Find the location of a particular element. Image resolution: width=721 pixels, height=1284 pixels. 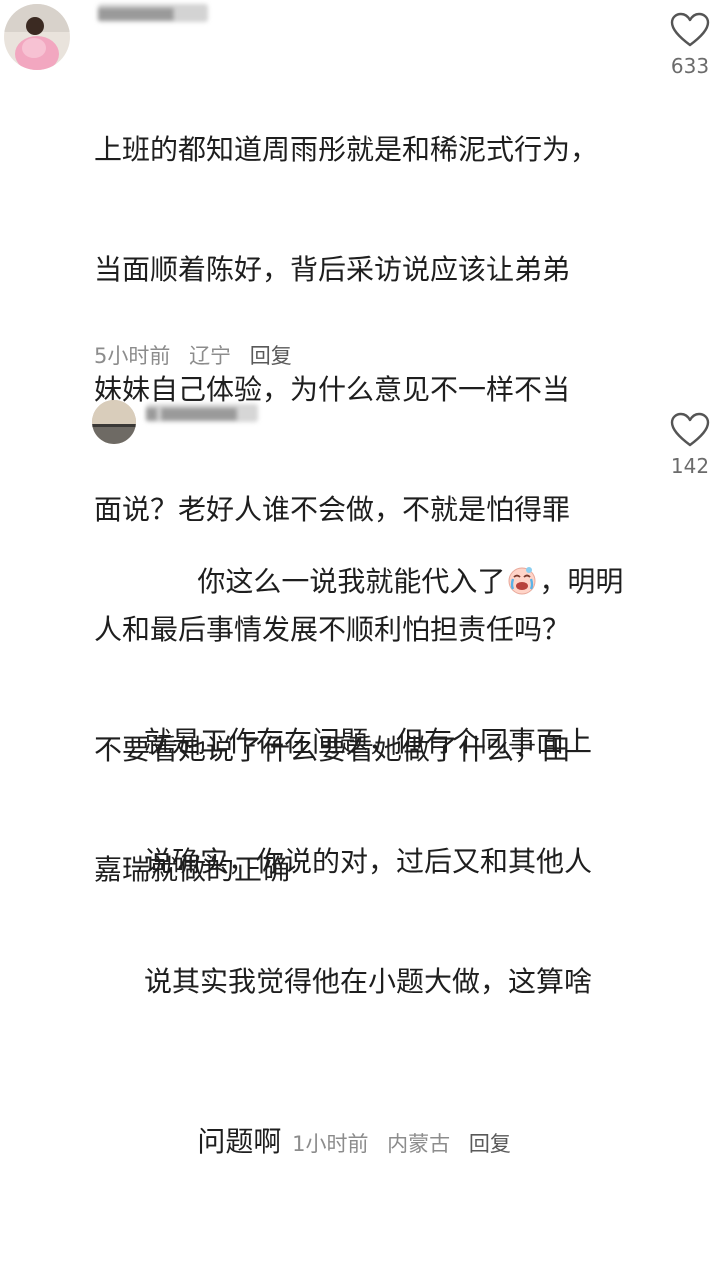

comment-meta: 5小时前 辽宁 回复 is located at coordinates (199, 355).